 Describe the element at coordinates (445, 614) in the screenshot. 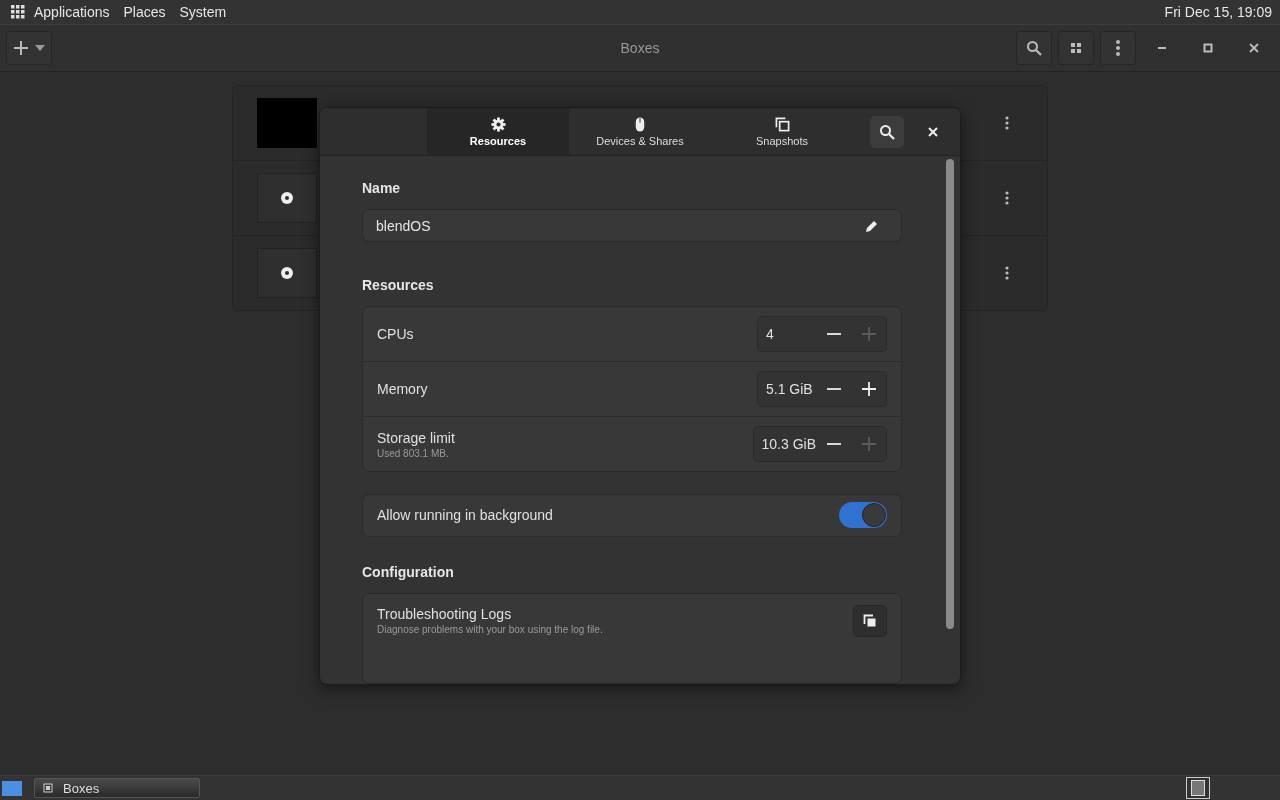

I see `row-label: Troubleshooting Logs` at that location.